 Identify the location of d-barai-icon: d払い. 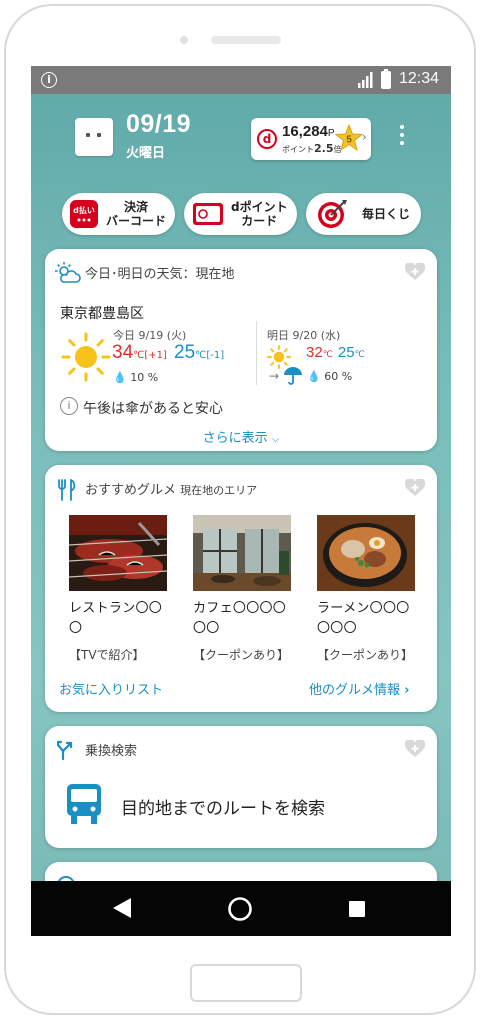
(84, 214).